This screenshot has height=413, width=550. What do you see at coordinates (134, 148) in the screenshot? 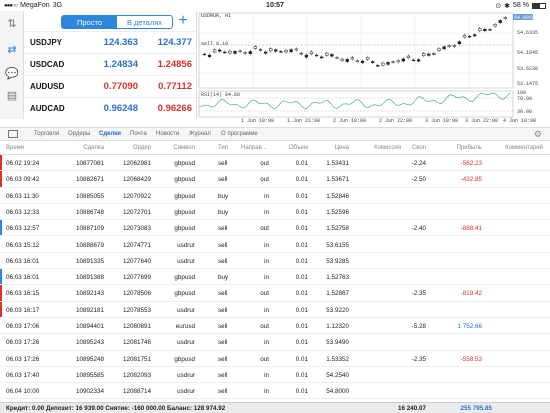
I see `col-order: Ордер` at bounding box center [134, 148].